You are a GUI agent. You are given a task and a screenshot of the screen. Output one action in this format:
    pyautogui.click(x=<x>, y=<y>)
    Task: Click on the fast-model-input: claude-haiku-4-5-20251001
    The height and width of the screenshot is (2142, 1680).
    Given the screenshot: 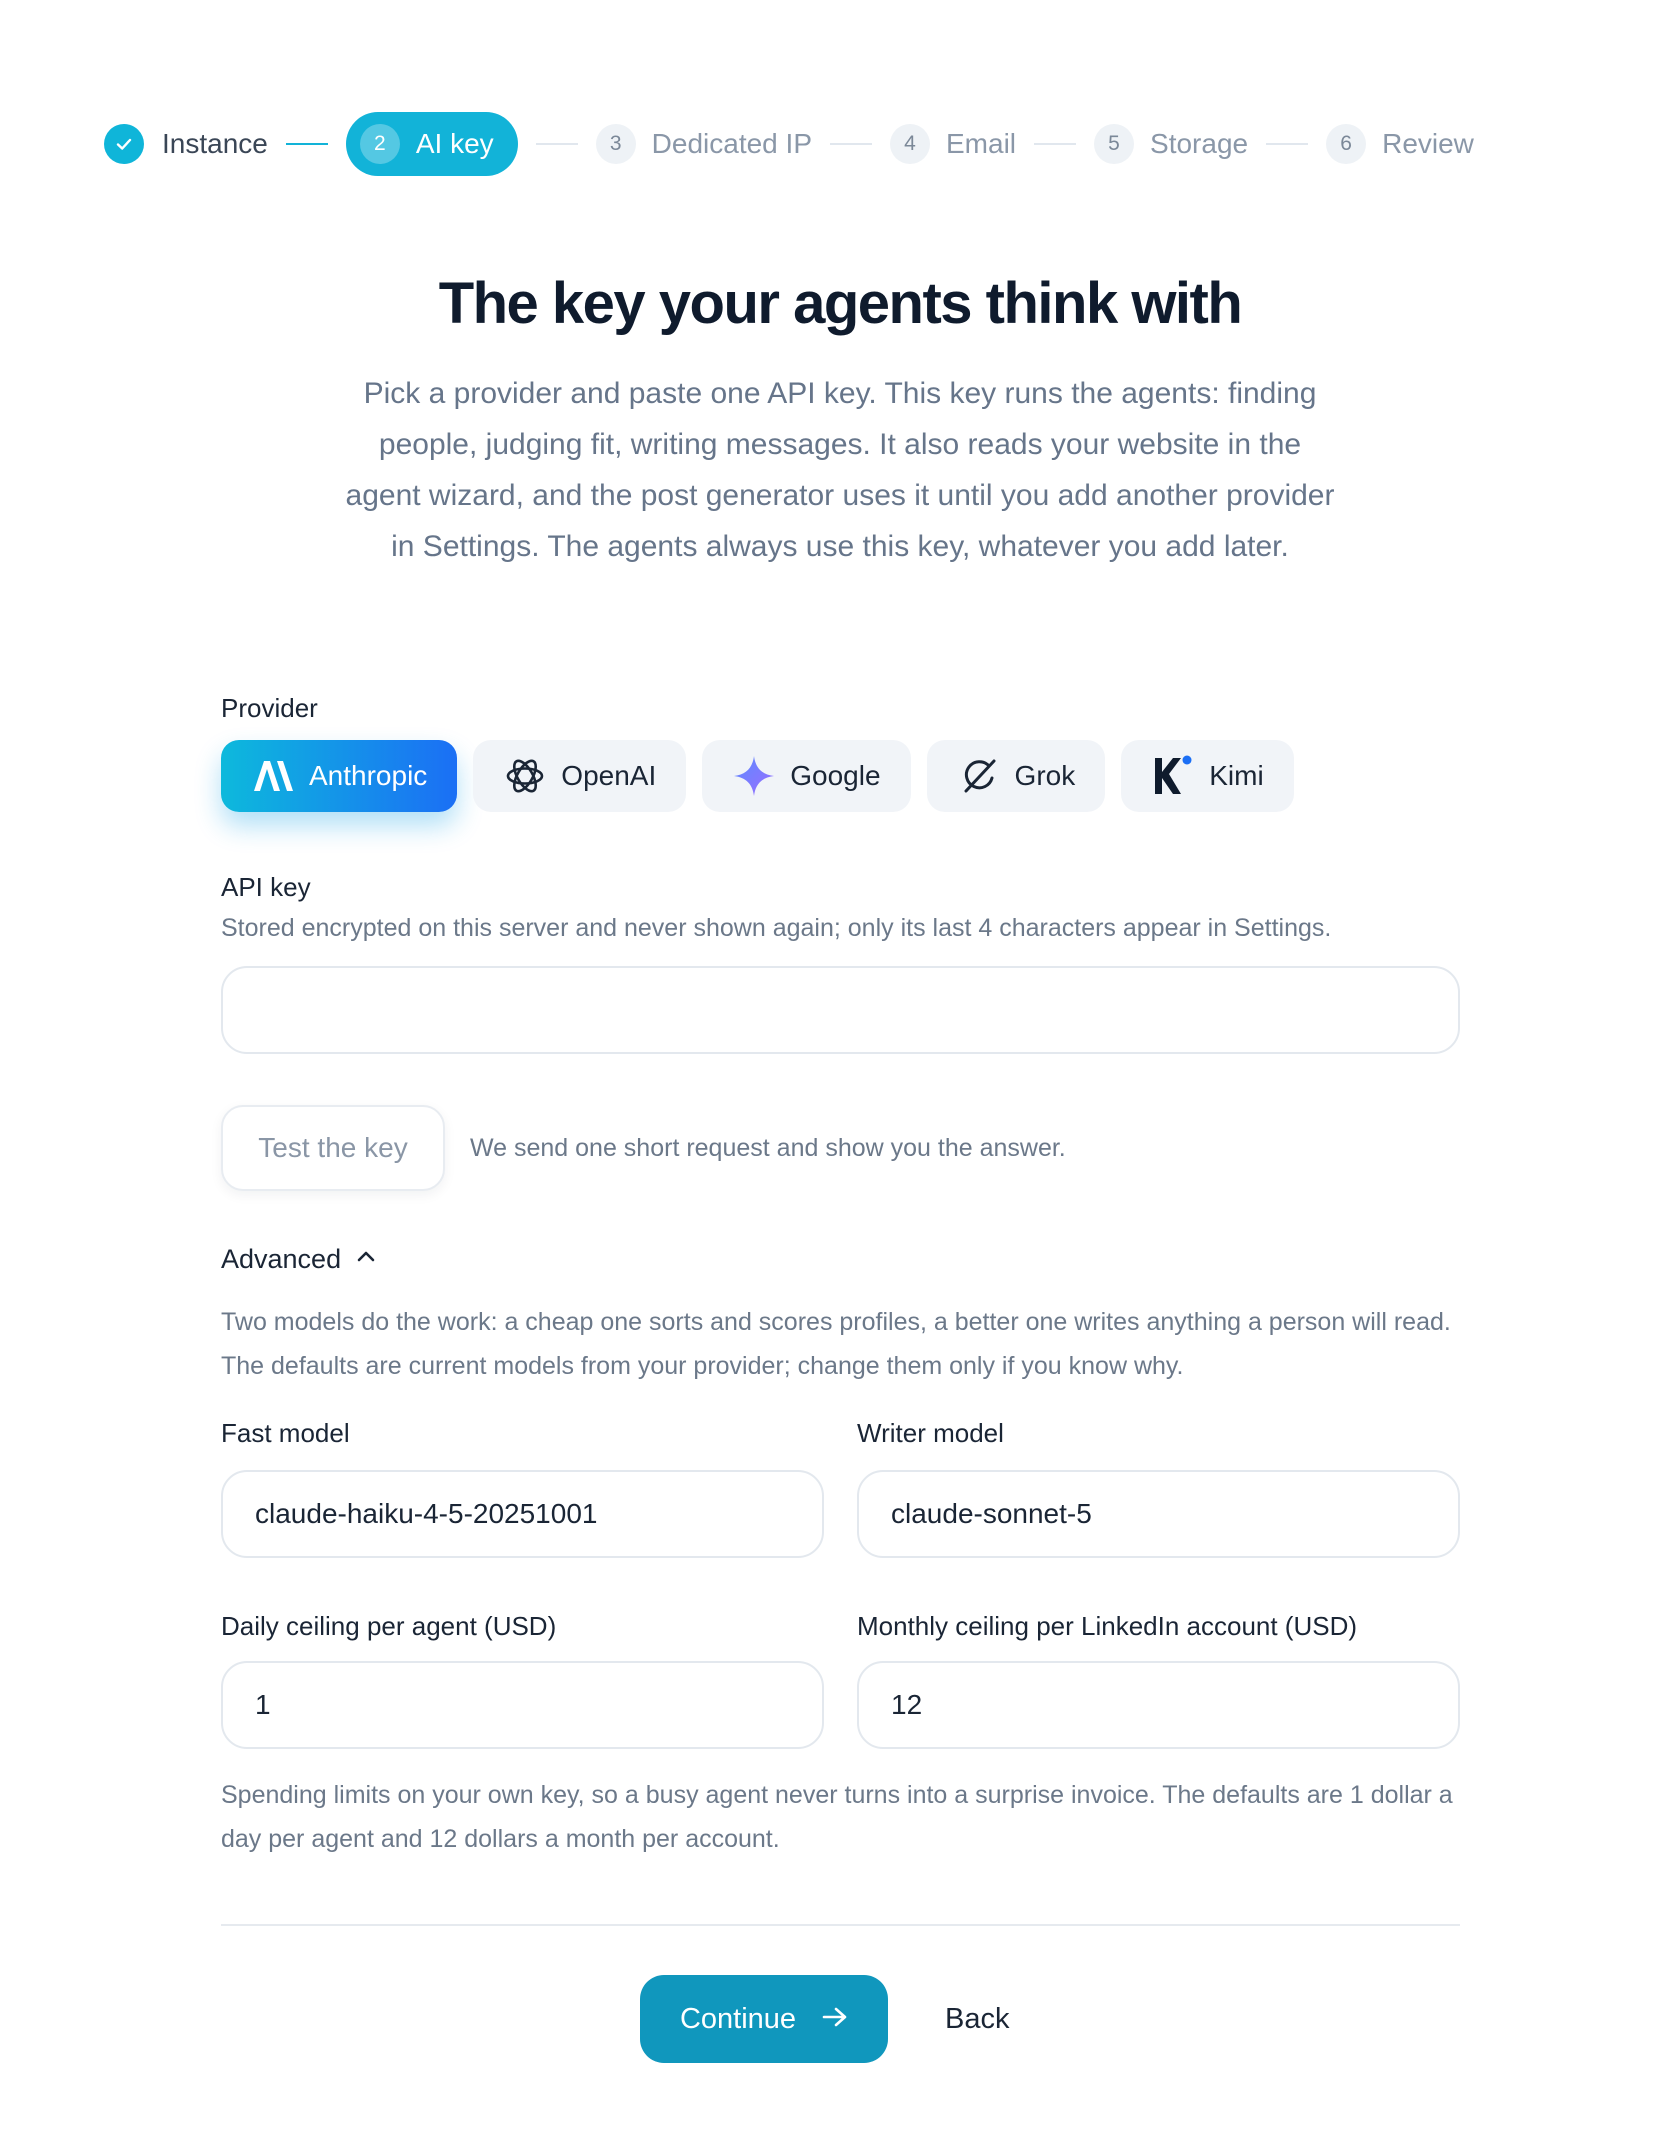 What is the action you would take?
    pyautogui.click(x=522, y=1514)
    